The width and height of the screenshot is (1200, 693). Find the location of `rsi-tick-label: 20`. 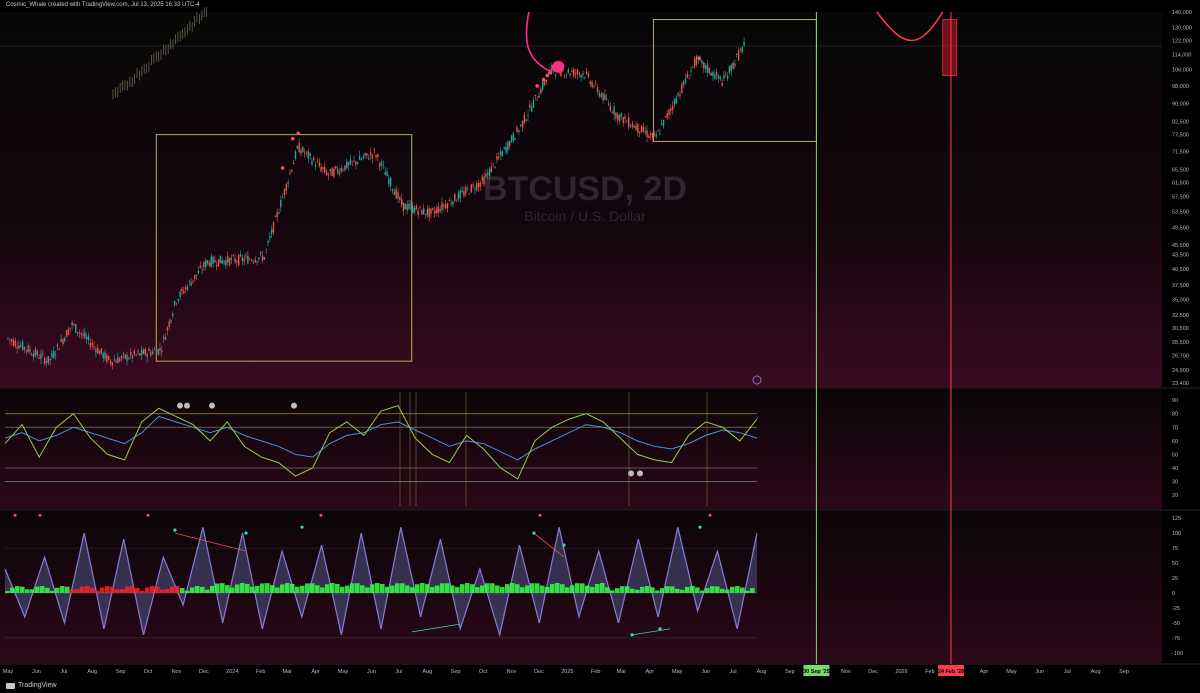

rsi-tick-label: 20 is located at coordinates (1175, 496).